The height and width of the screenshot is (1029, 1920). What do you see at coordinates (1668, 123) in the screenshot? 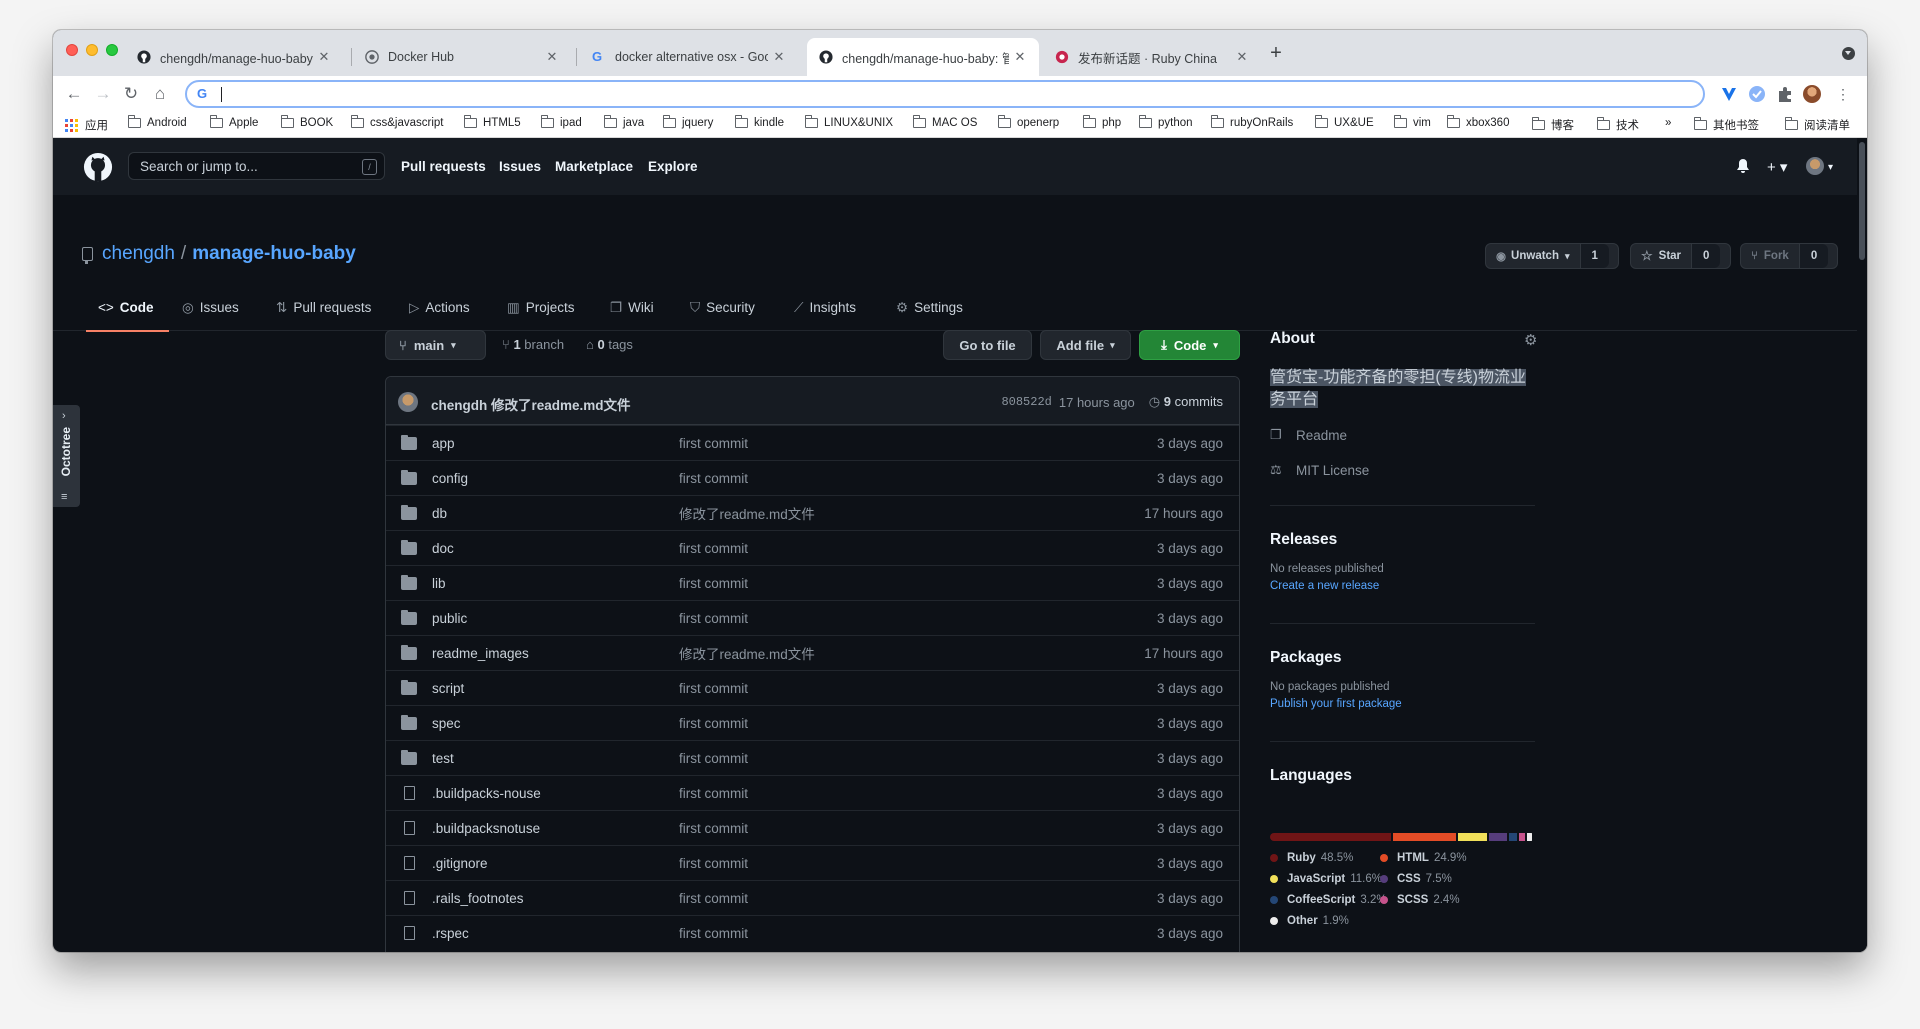
I see `bookmarks-overflow: »` at bounding box center [1668, 123].